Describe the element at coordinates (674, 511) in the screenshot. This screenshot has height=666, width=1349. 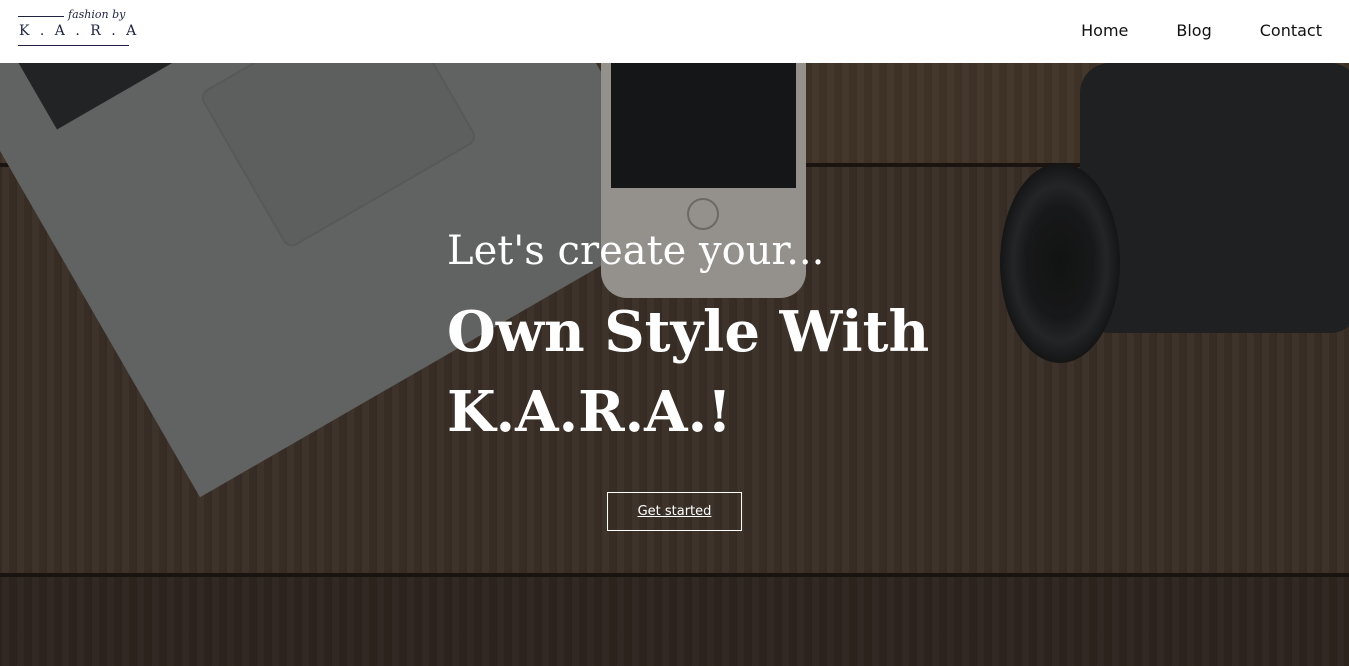
I see `get-started-button: Get started` at that location.